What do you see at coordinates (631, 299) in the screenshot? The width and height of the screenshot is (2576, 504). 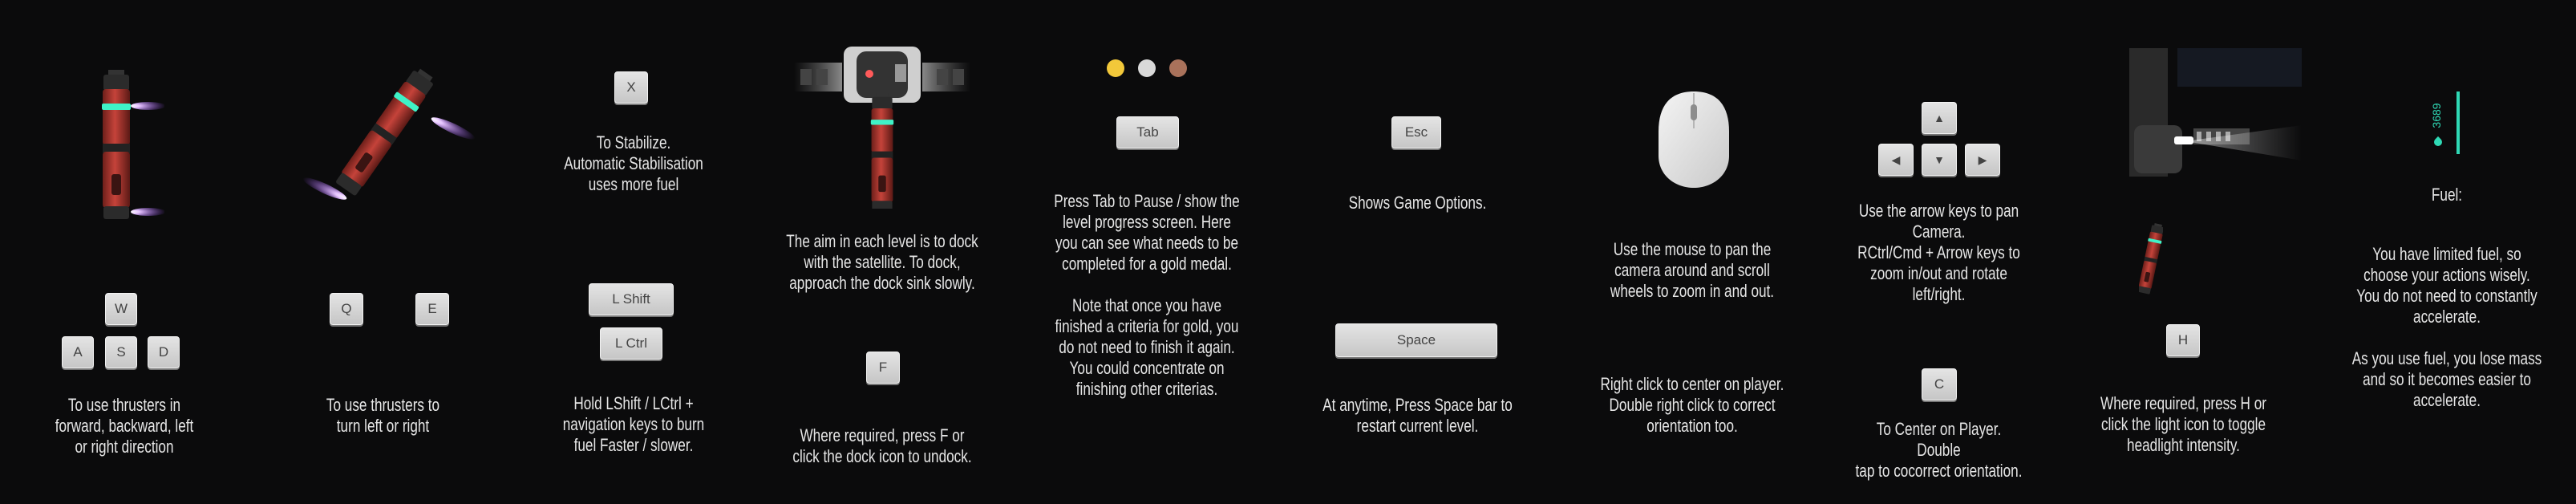 I see `key-lshift: L Shift` at bounding box center [631, 299].